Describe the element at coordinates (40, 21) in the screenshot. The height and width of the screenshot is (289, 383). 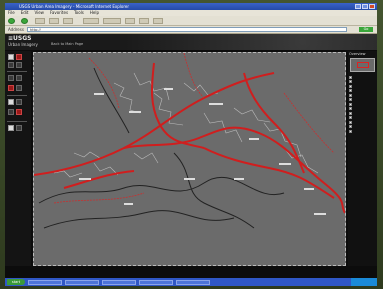
I see `stop-button` at that location.